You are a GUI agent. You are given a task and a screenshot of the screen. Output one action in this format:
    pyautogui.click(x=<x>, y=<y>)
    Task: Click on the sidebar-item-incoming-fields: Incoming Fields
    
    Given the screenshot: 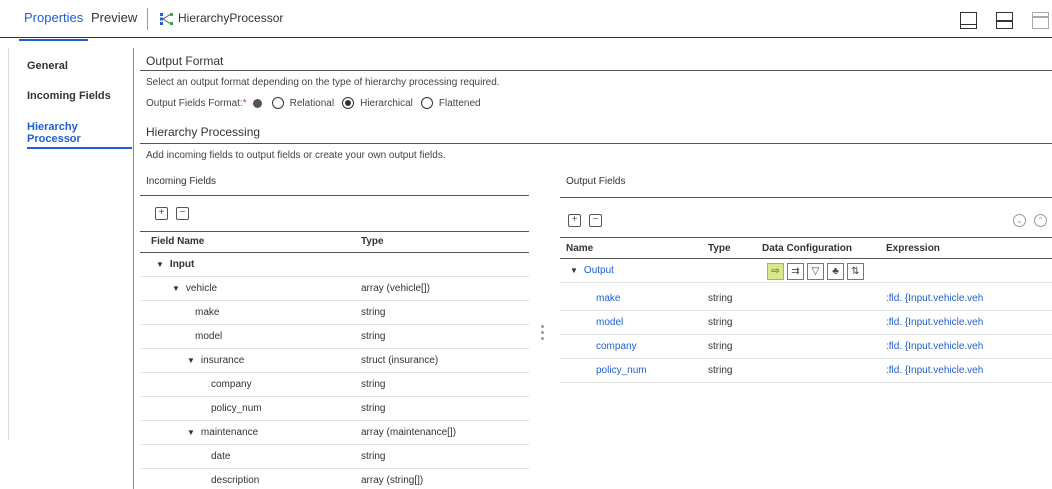 What is the action you would take?
    pyautogui.click(x=69, y=96)
    